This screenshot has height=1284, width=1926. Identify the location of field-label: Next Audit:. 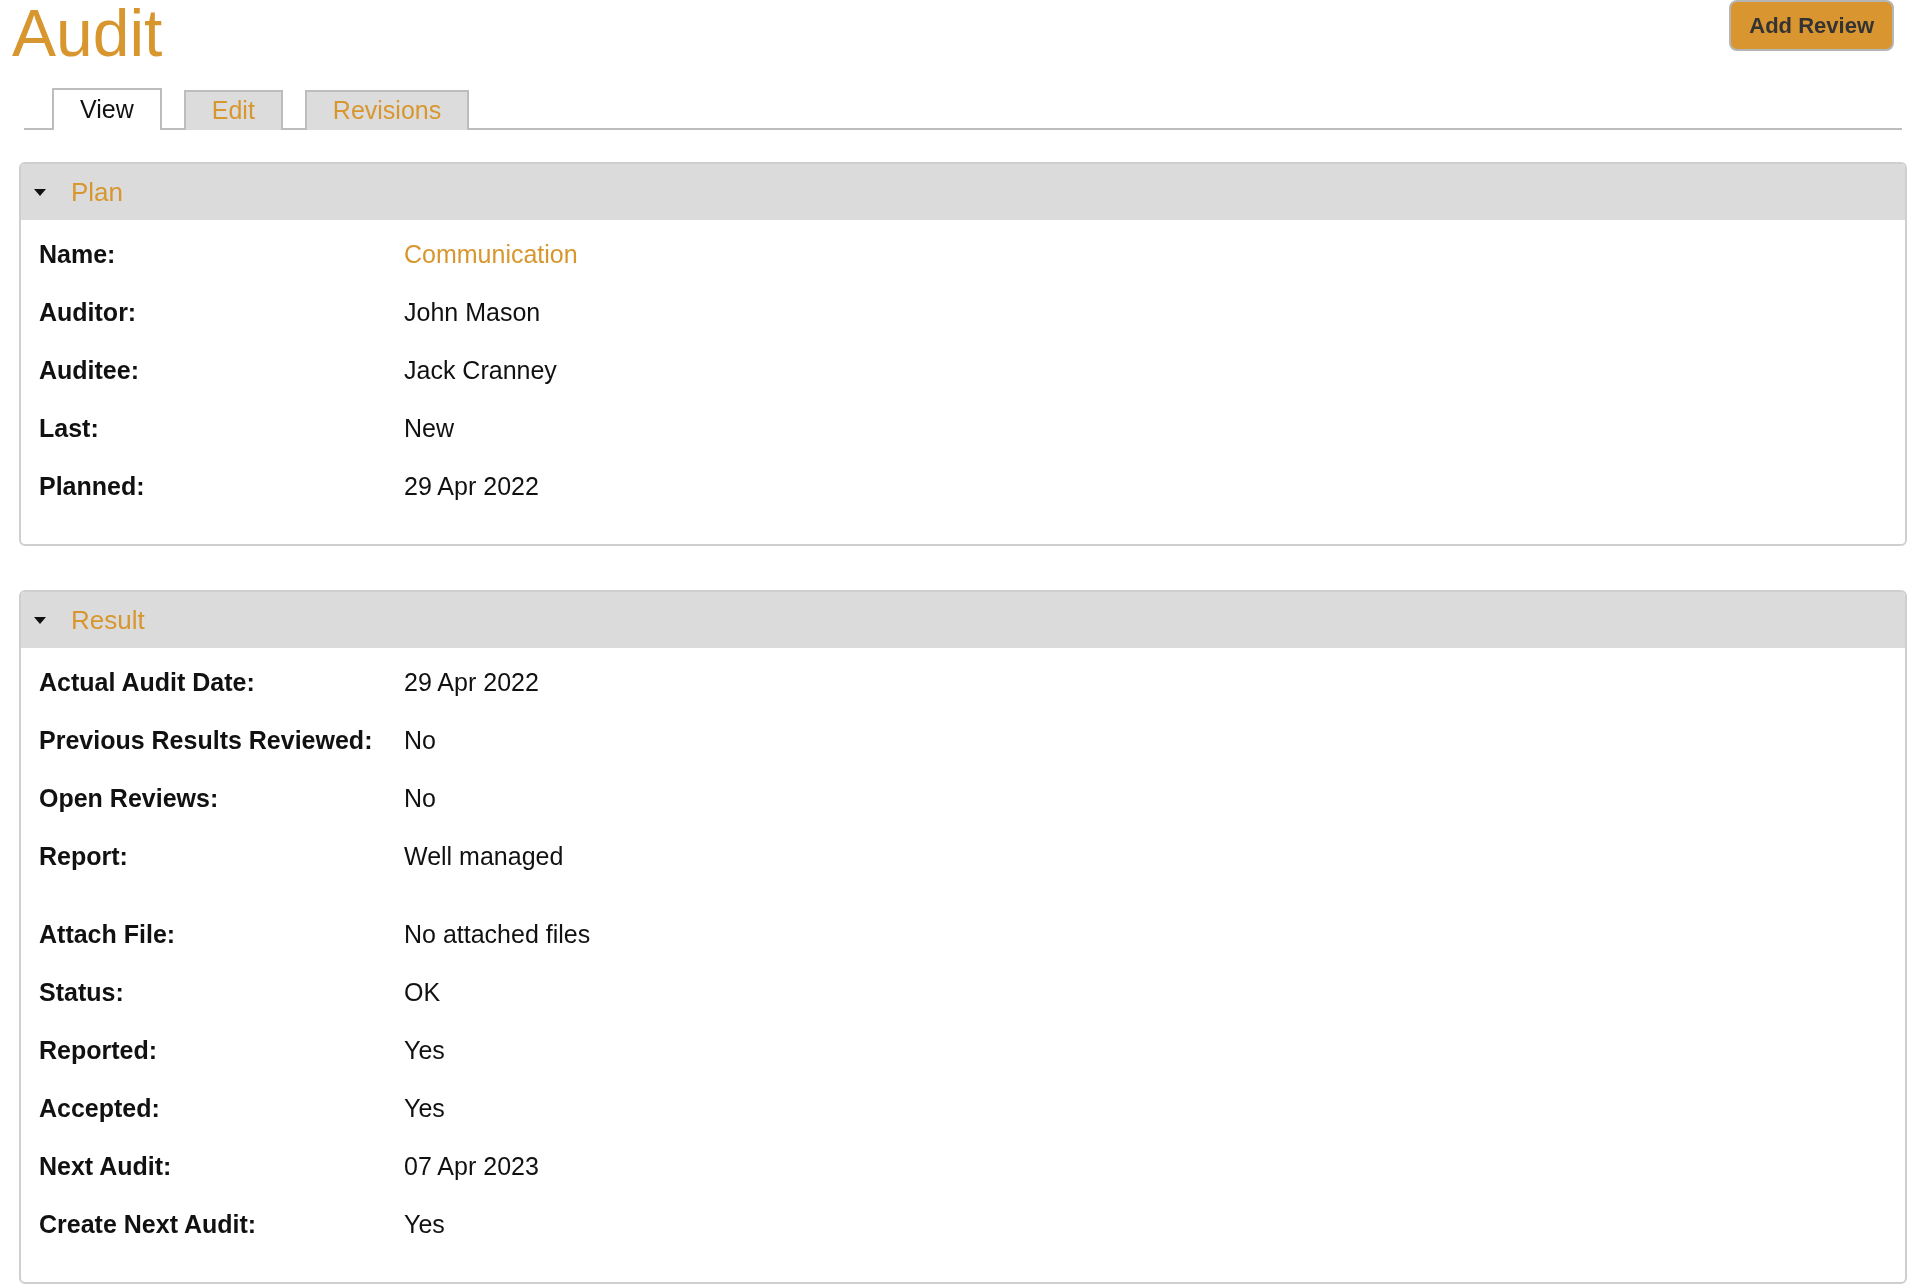
(106, 1167).